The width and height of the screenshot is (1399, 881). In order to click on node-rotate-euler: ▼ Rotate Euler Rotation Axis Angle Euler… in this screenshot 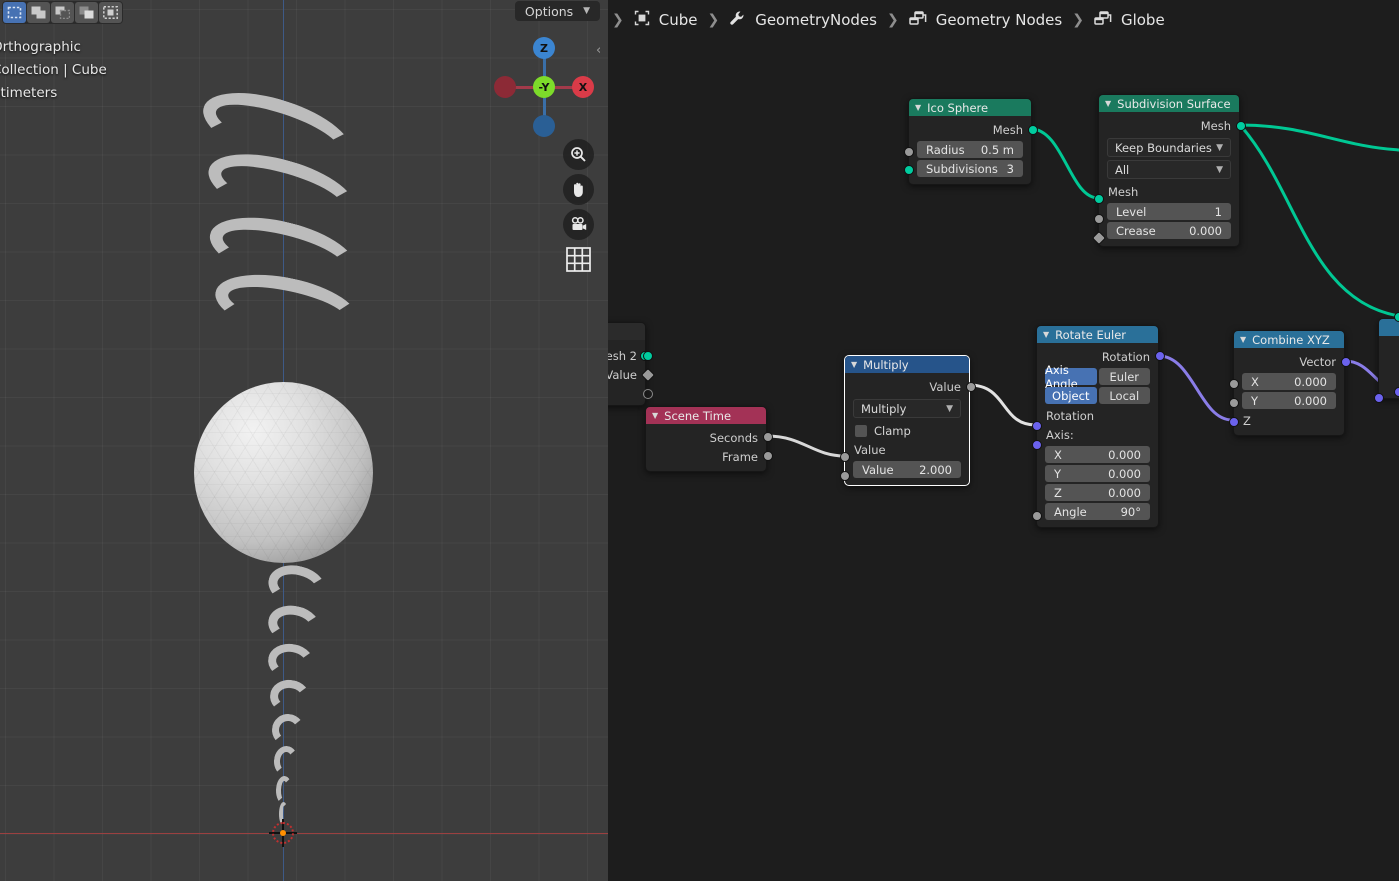, I will do `click(1098, 426)`.